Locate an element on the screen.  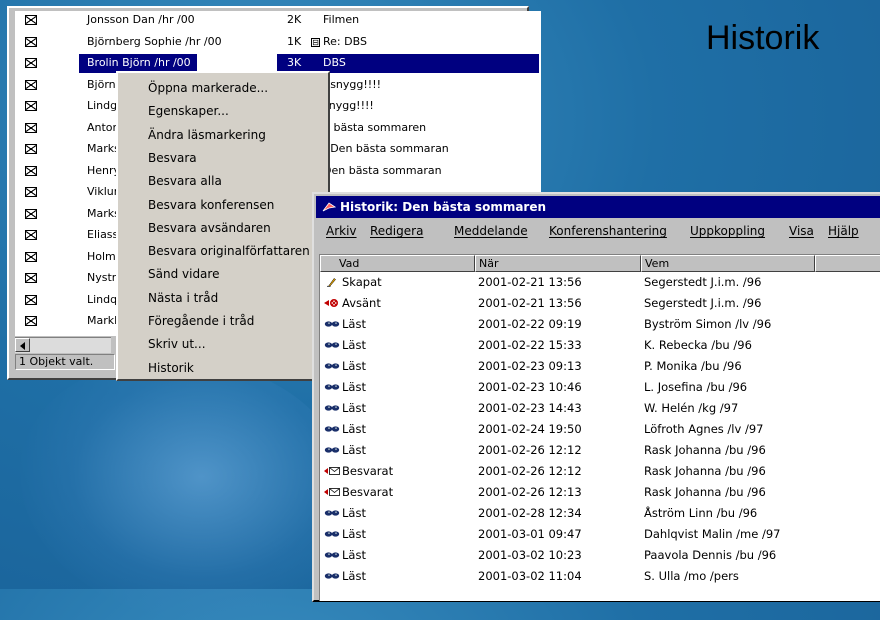
context-menu-item: Sänd vidare is located at coordinates (183, 274).